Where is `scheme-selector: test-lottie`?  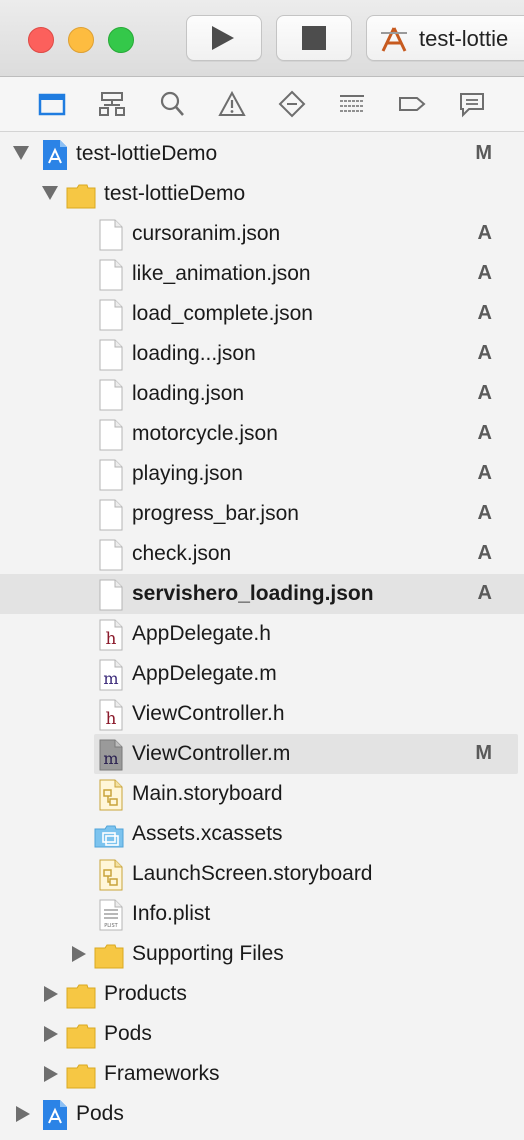
scheme-selector: test-lottie is located at coordinates (445, 38).